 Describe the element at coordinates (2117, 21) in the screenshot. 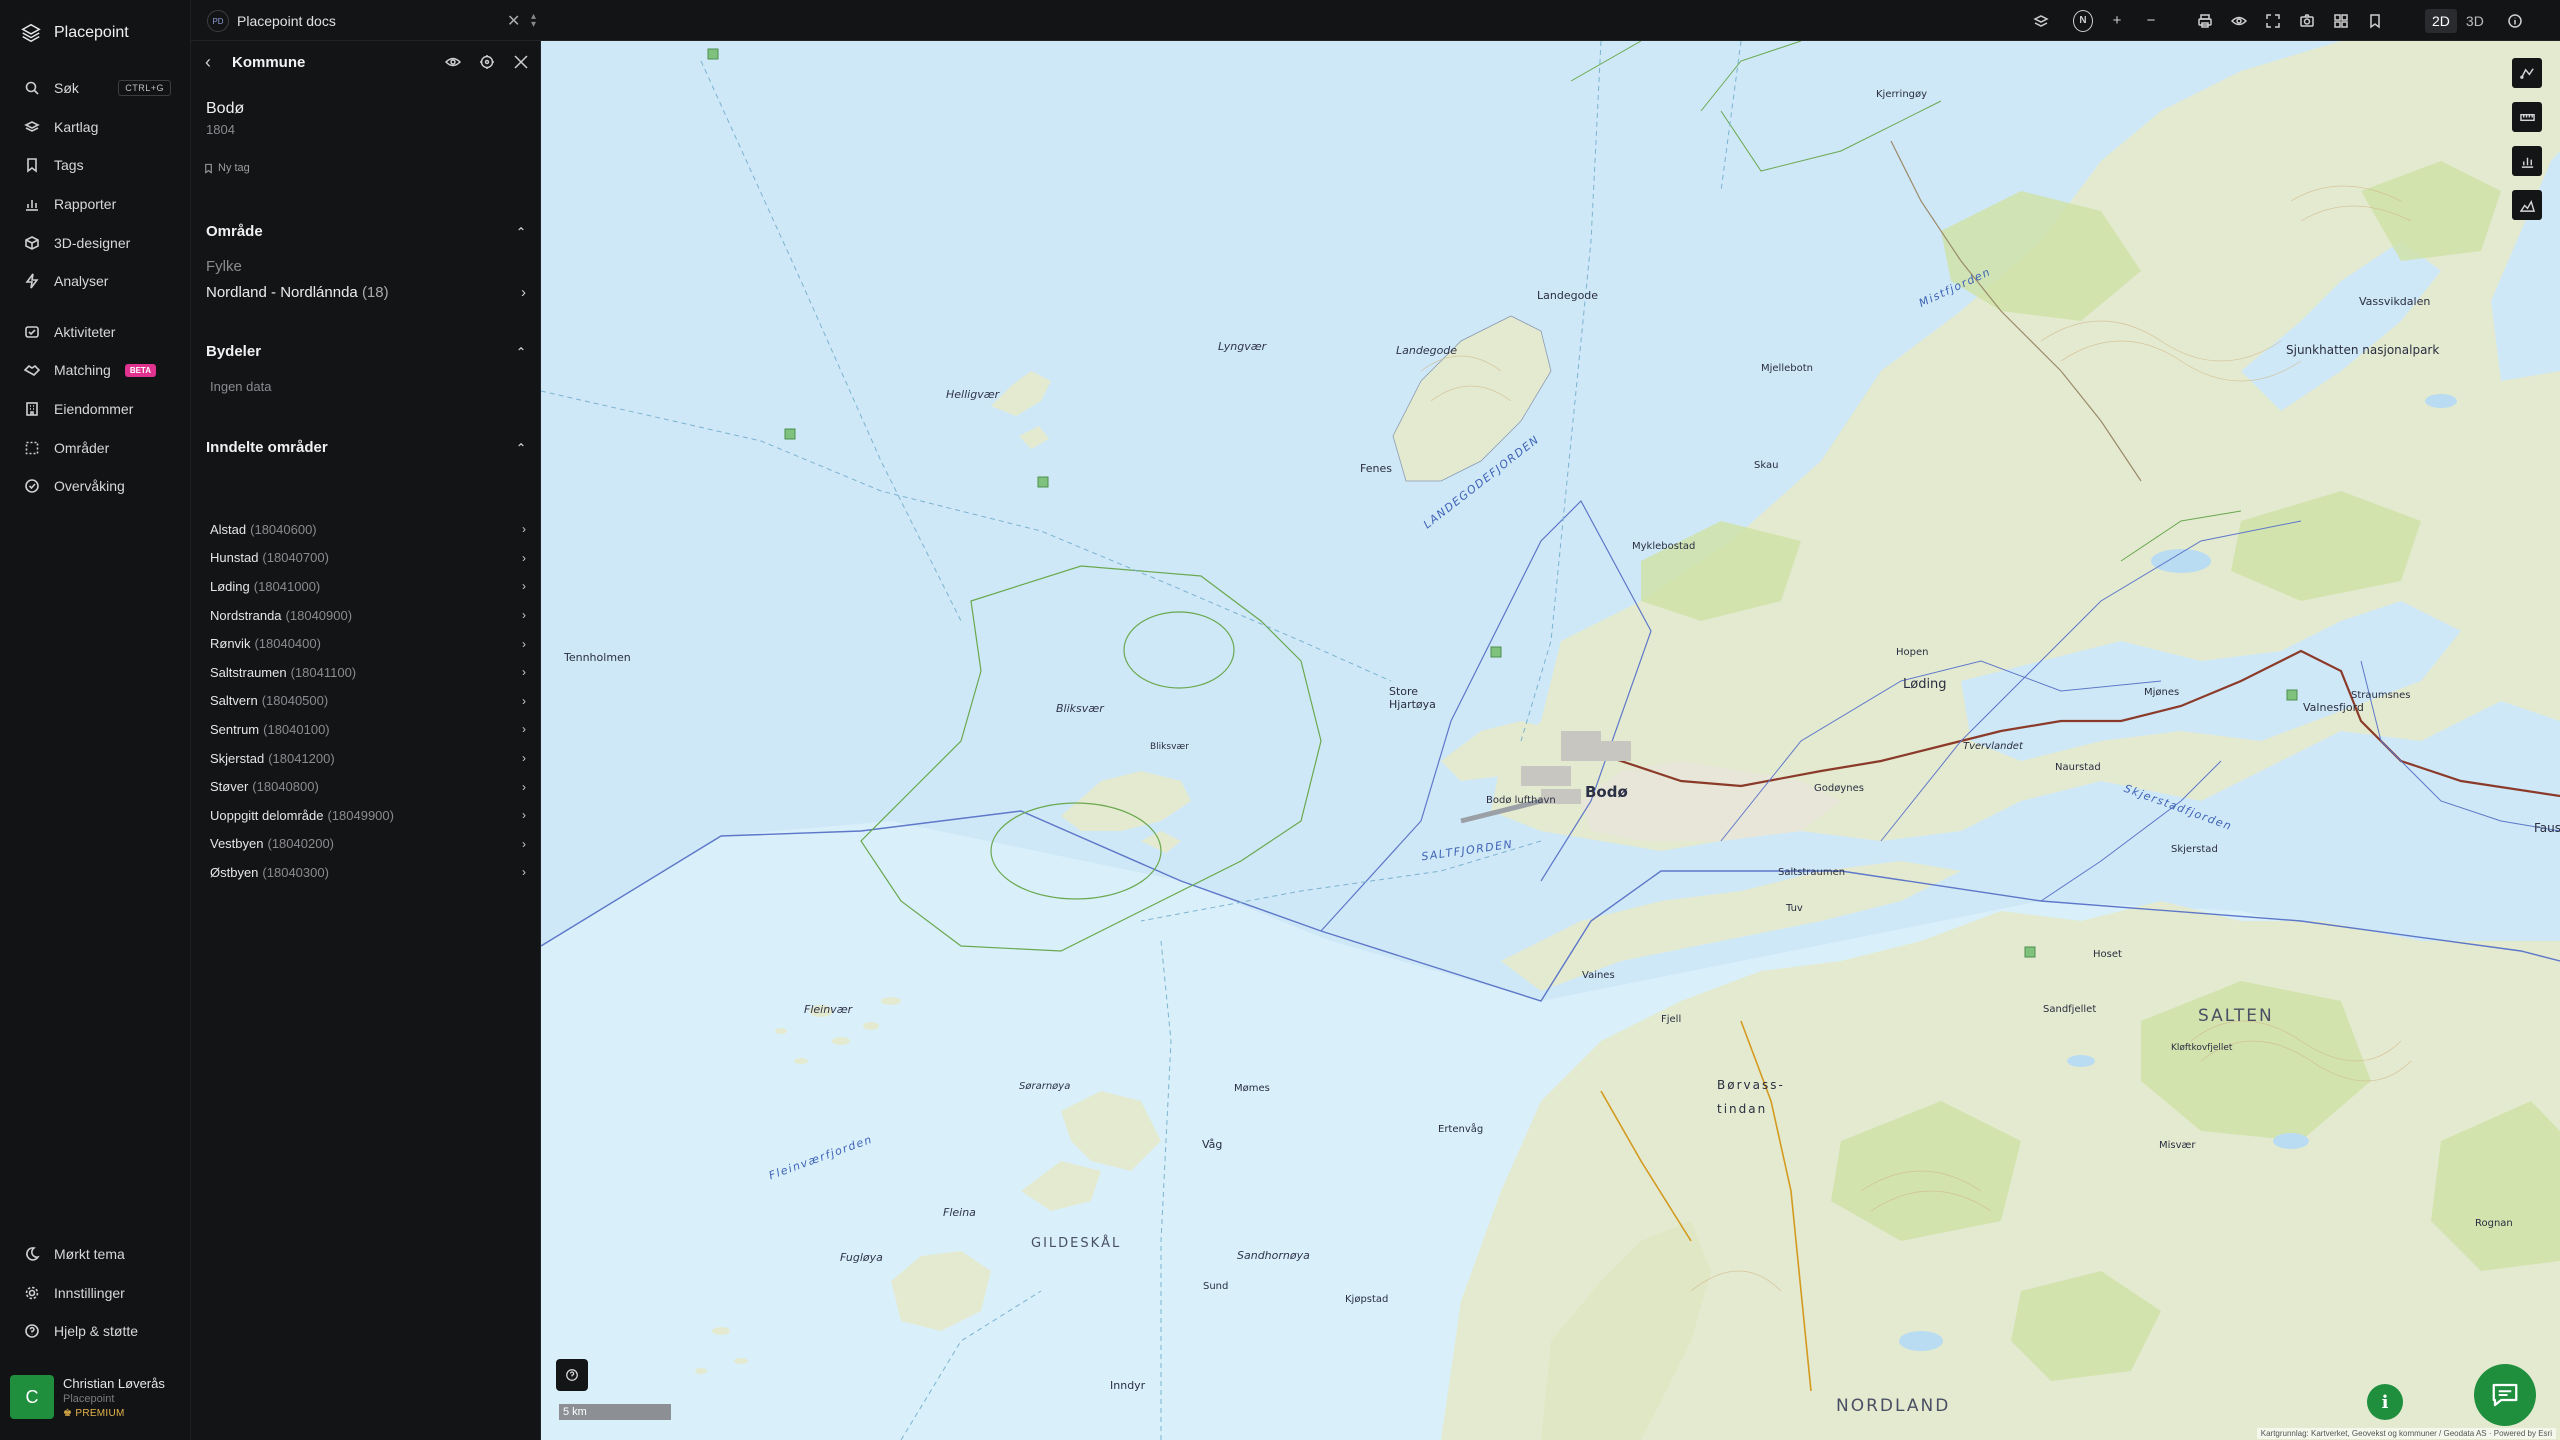

I see `zoom-in-icon: +` at that location.